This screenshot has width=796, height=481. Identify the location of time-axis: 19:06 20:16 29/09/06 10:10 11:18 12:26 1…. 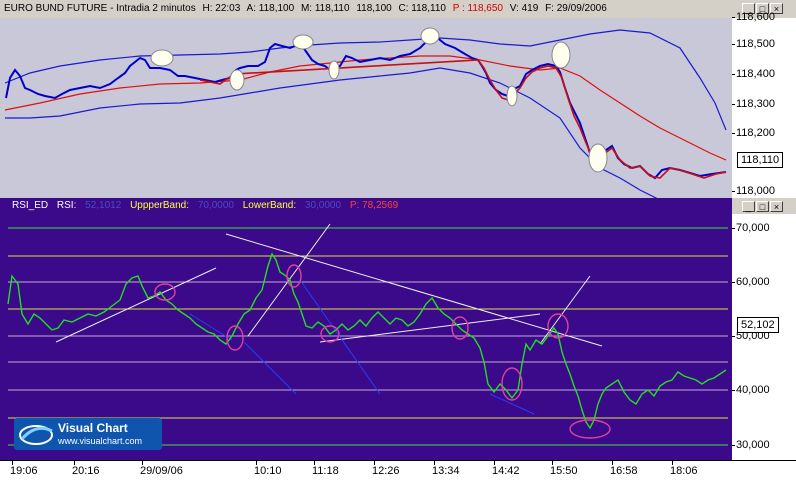
(398, 470).